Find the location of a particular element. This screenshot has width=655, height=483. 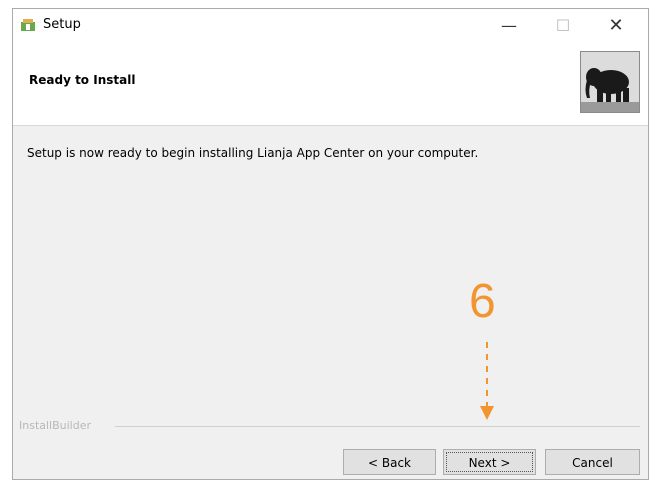

close-button: ✕ is located at coordinates (616, 26).